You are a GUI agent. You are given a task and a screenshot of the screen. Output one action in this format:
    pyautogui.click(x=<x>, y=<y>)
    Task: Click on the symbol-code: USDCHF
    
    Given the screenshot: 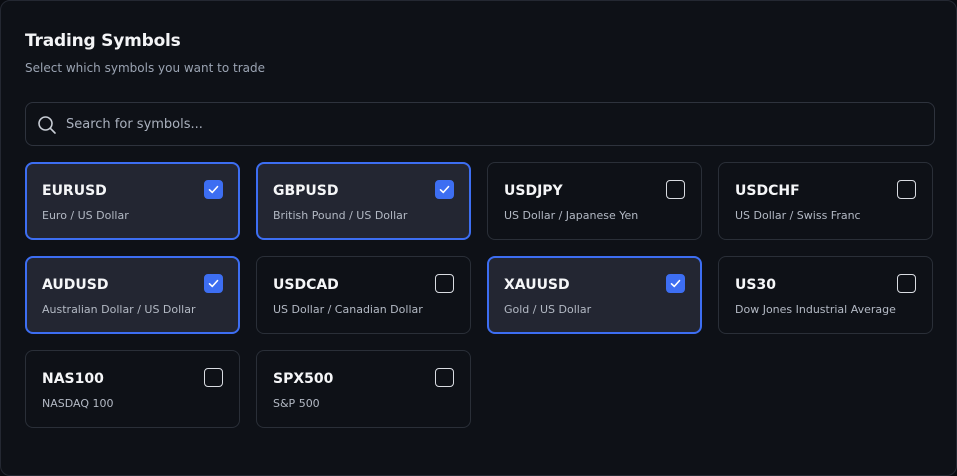 What is the action you would take?
    pyautogui.click(x=767, y=191)
    